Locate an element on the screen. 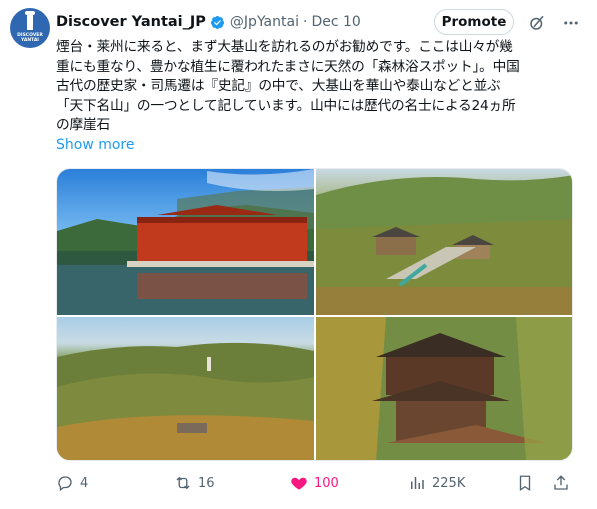 This screenshot has width=597, height=509. show-more-link: Show more is located at coordinates (95, 145).